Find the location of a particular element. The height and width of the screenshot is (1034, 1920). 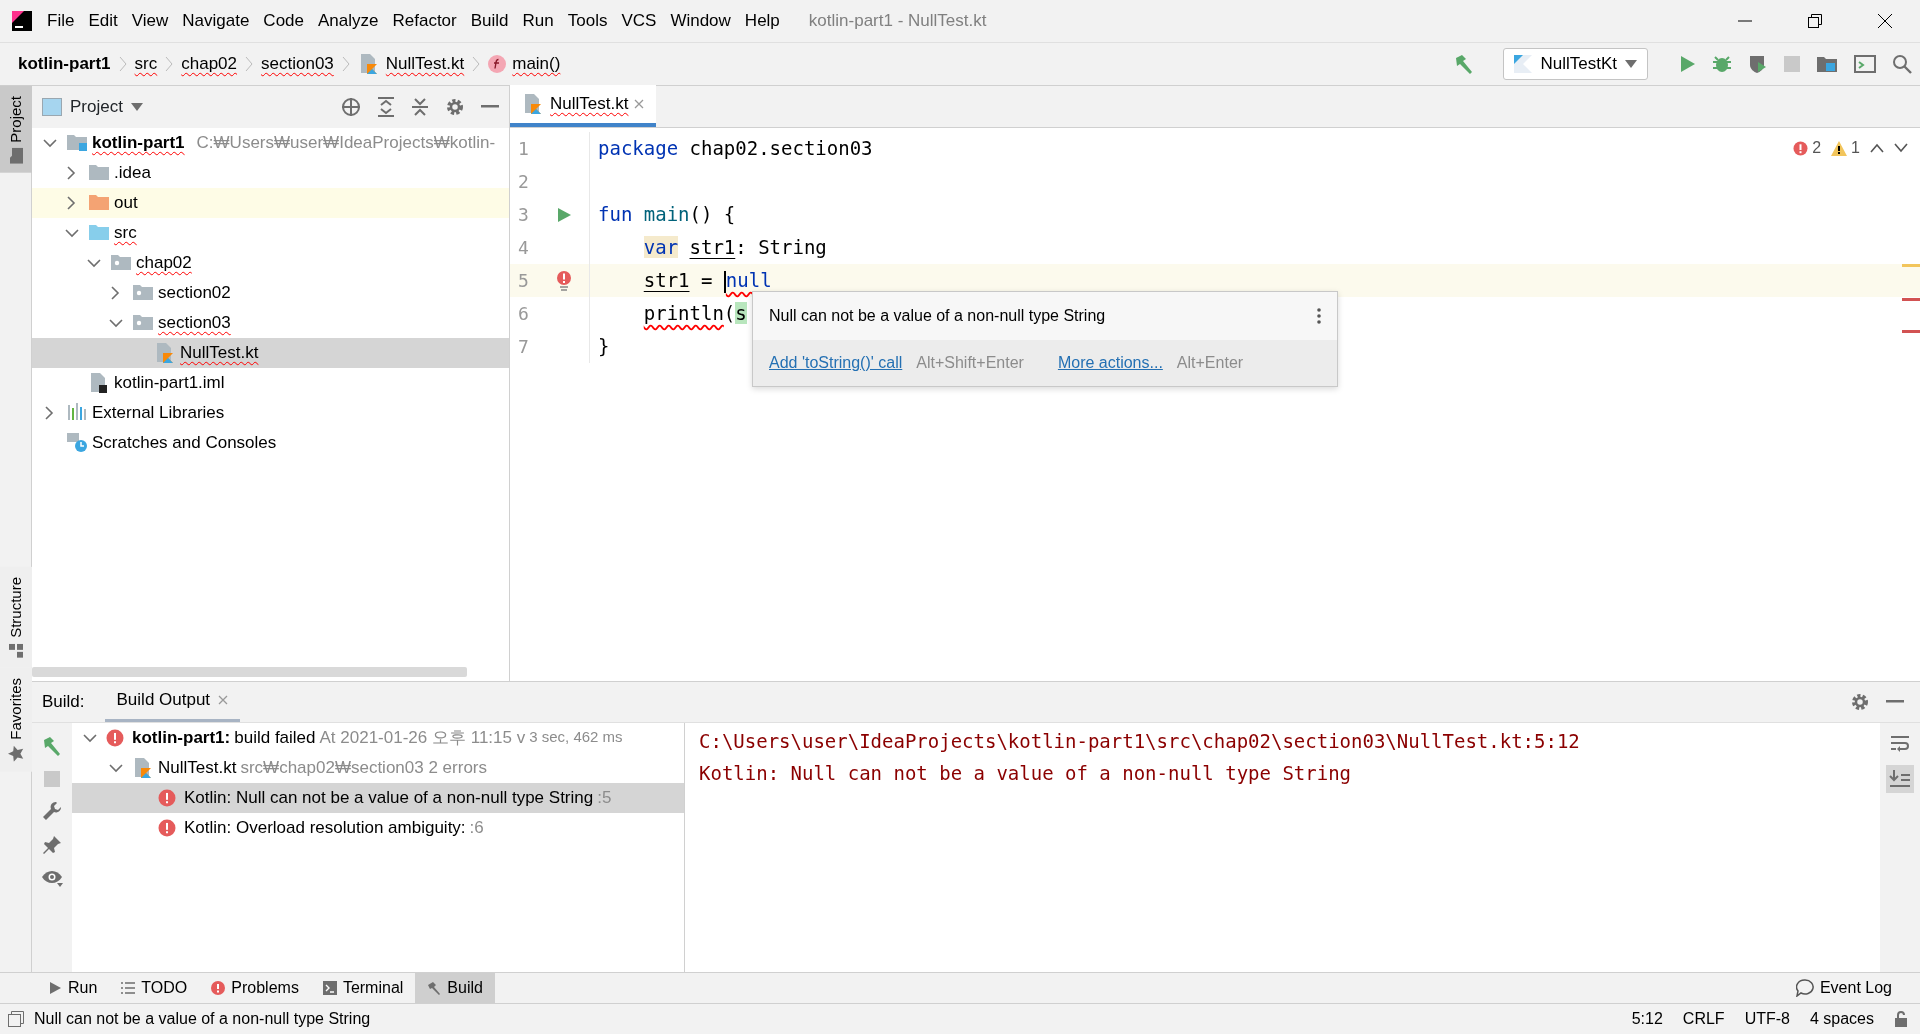

tool-window-tab: Run is located at coordinates (73, 988).